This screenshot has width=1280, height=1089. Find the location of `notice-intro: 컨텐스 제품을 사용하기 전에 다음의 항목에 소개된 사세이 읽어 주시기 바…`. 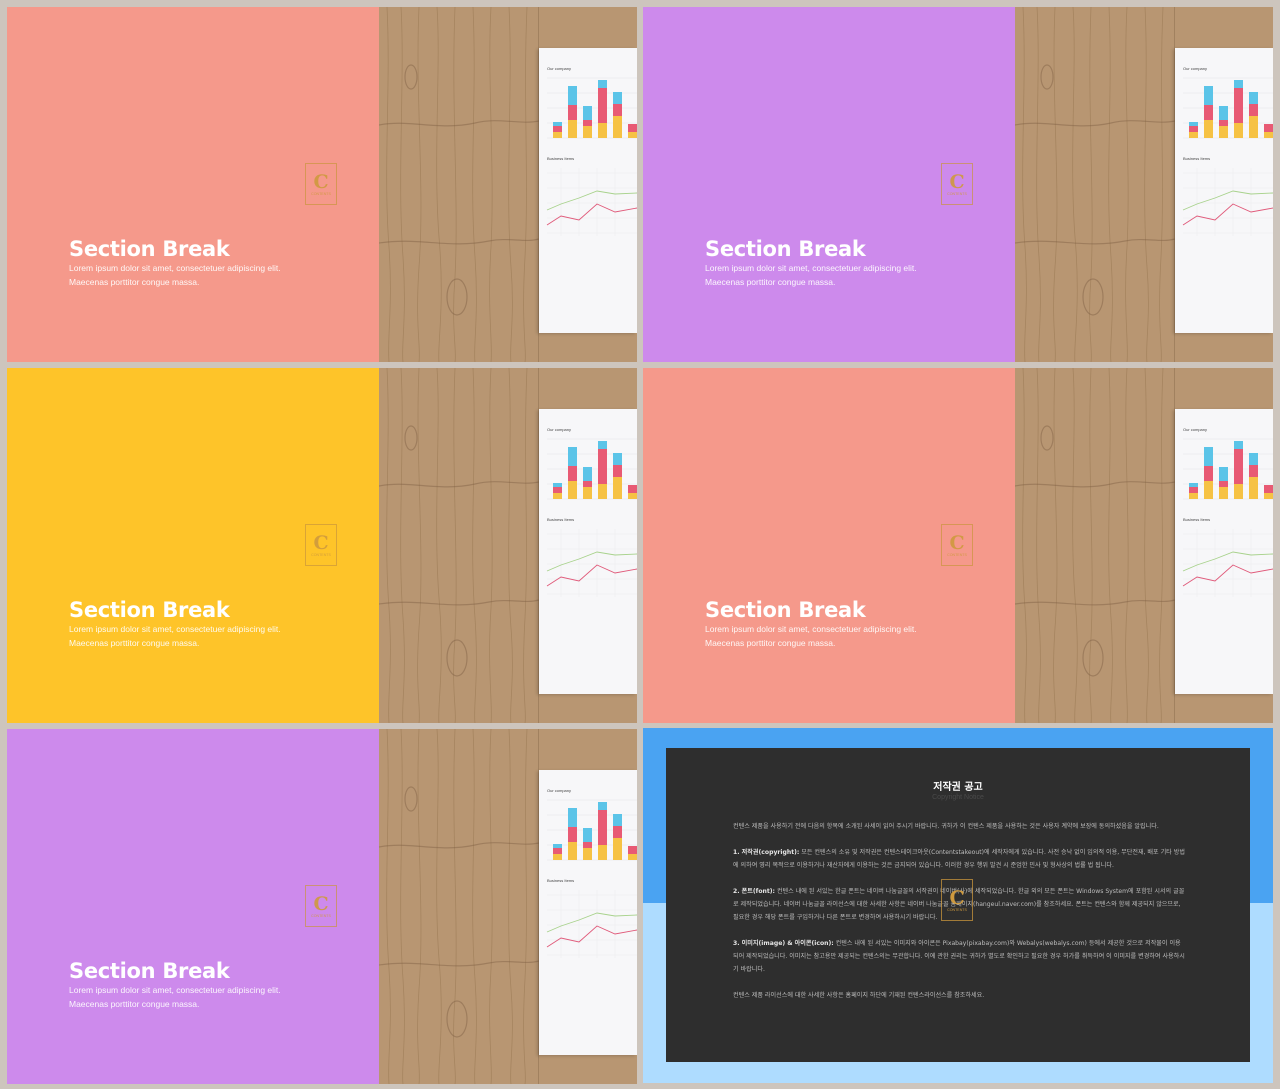

notice-intro: 컨텐스 제품을 사용하기 전에 다음의 항목에 소개된 사세이 읽어 주시기 바… is located at coordinates (946, 826).